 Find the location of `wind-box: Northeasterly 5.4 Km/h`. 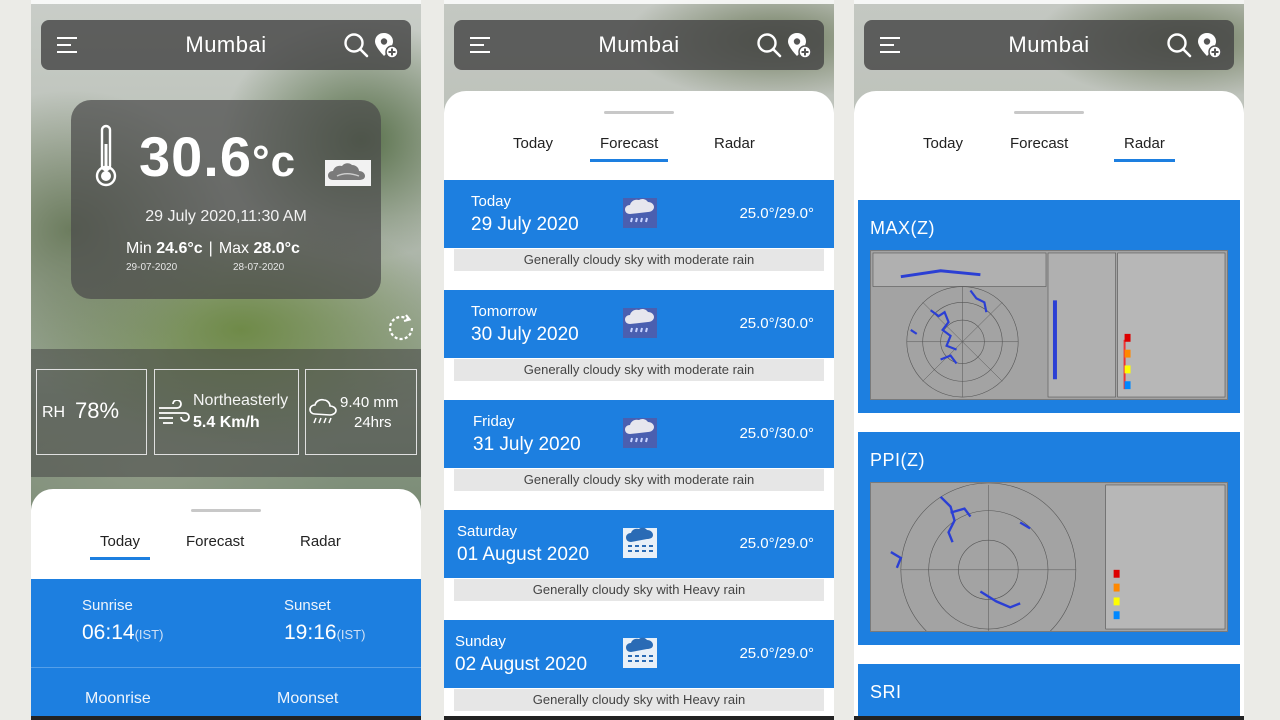

wind-box: Northeasterly 5.4 Km/h is located at coordinates (226, 412).